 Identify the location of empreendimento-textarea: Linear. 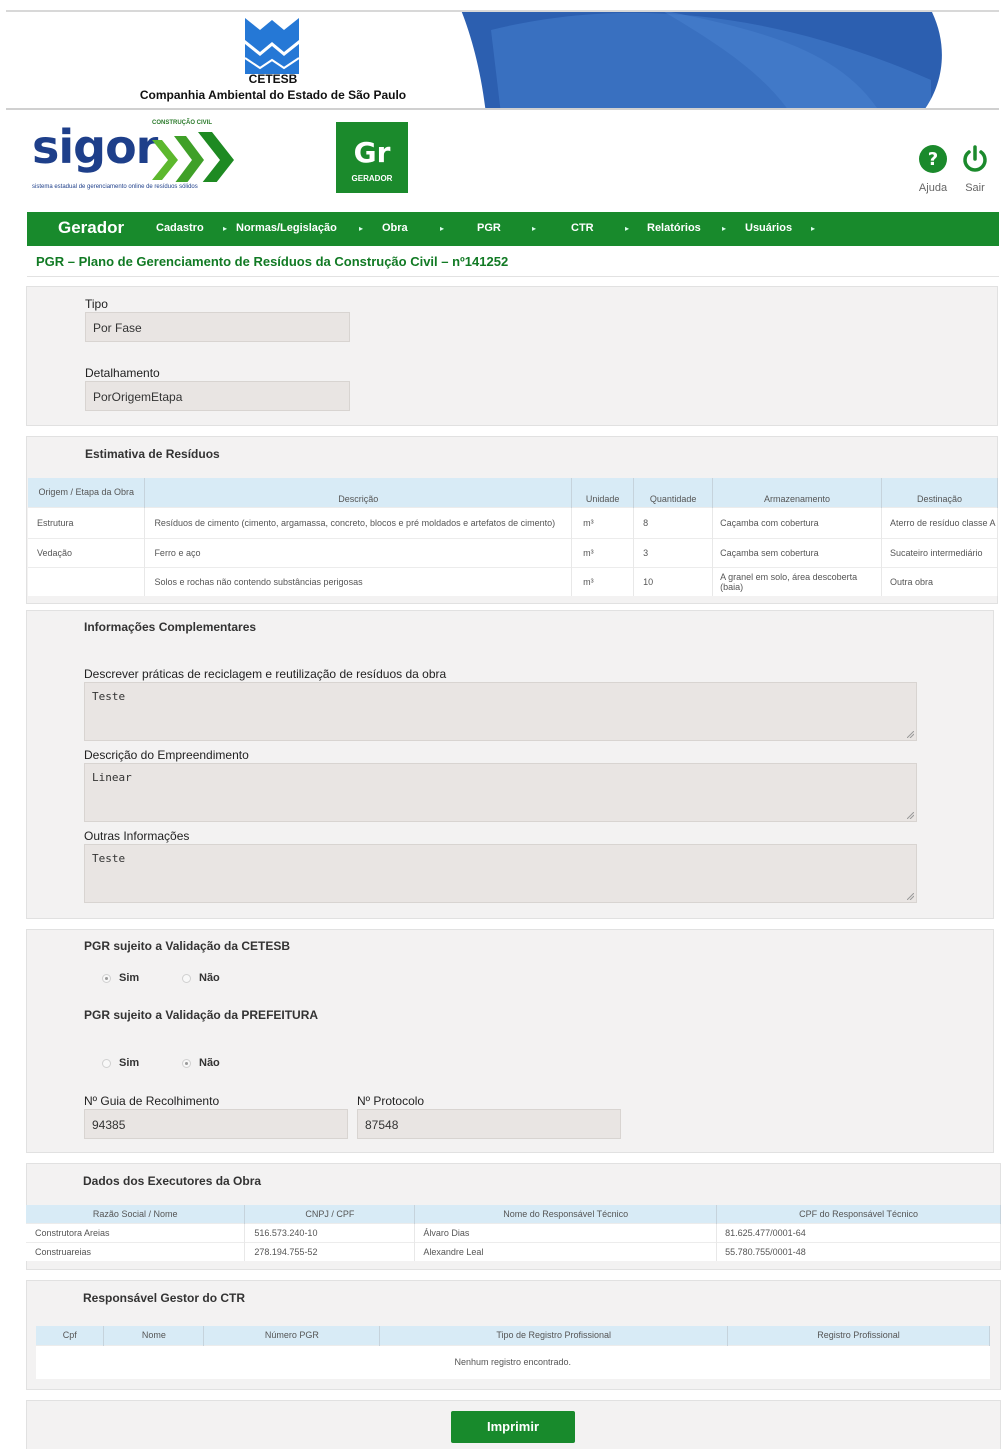
(500, 792).